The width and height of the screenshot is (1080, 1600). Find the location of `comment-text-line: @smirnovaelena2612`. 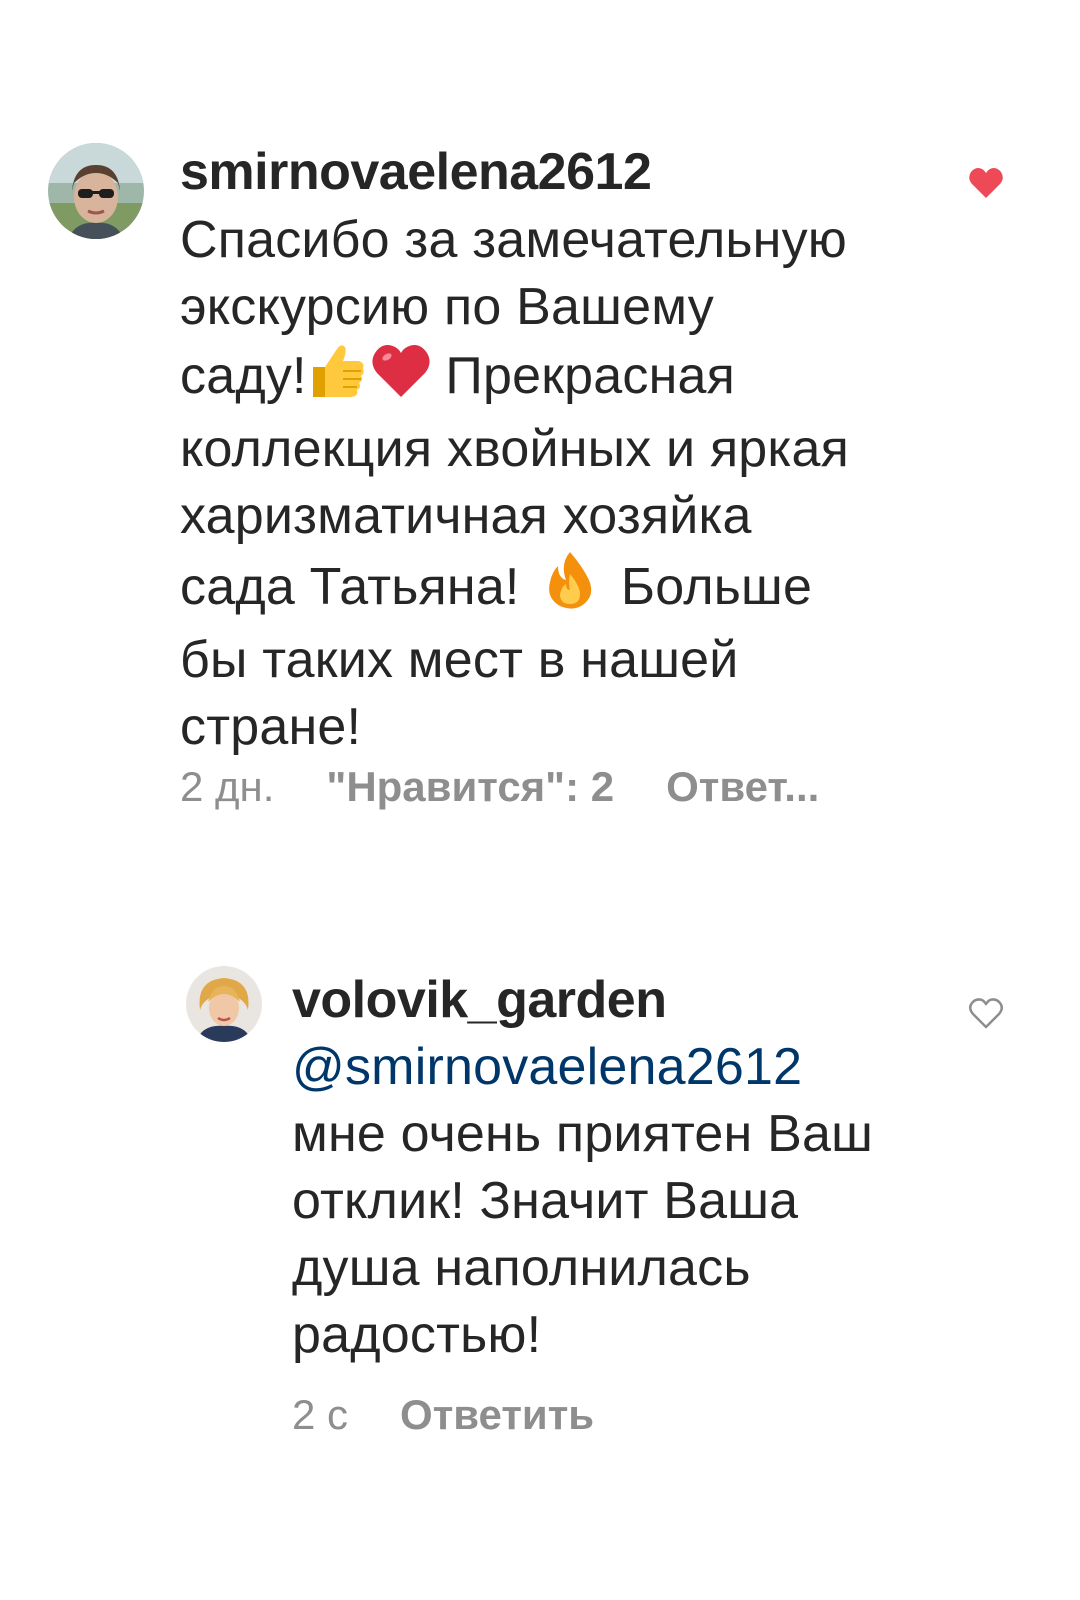

comment-text-line: @smirnovaelena2612 is located at coordinates (642, 1067).